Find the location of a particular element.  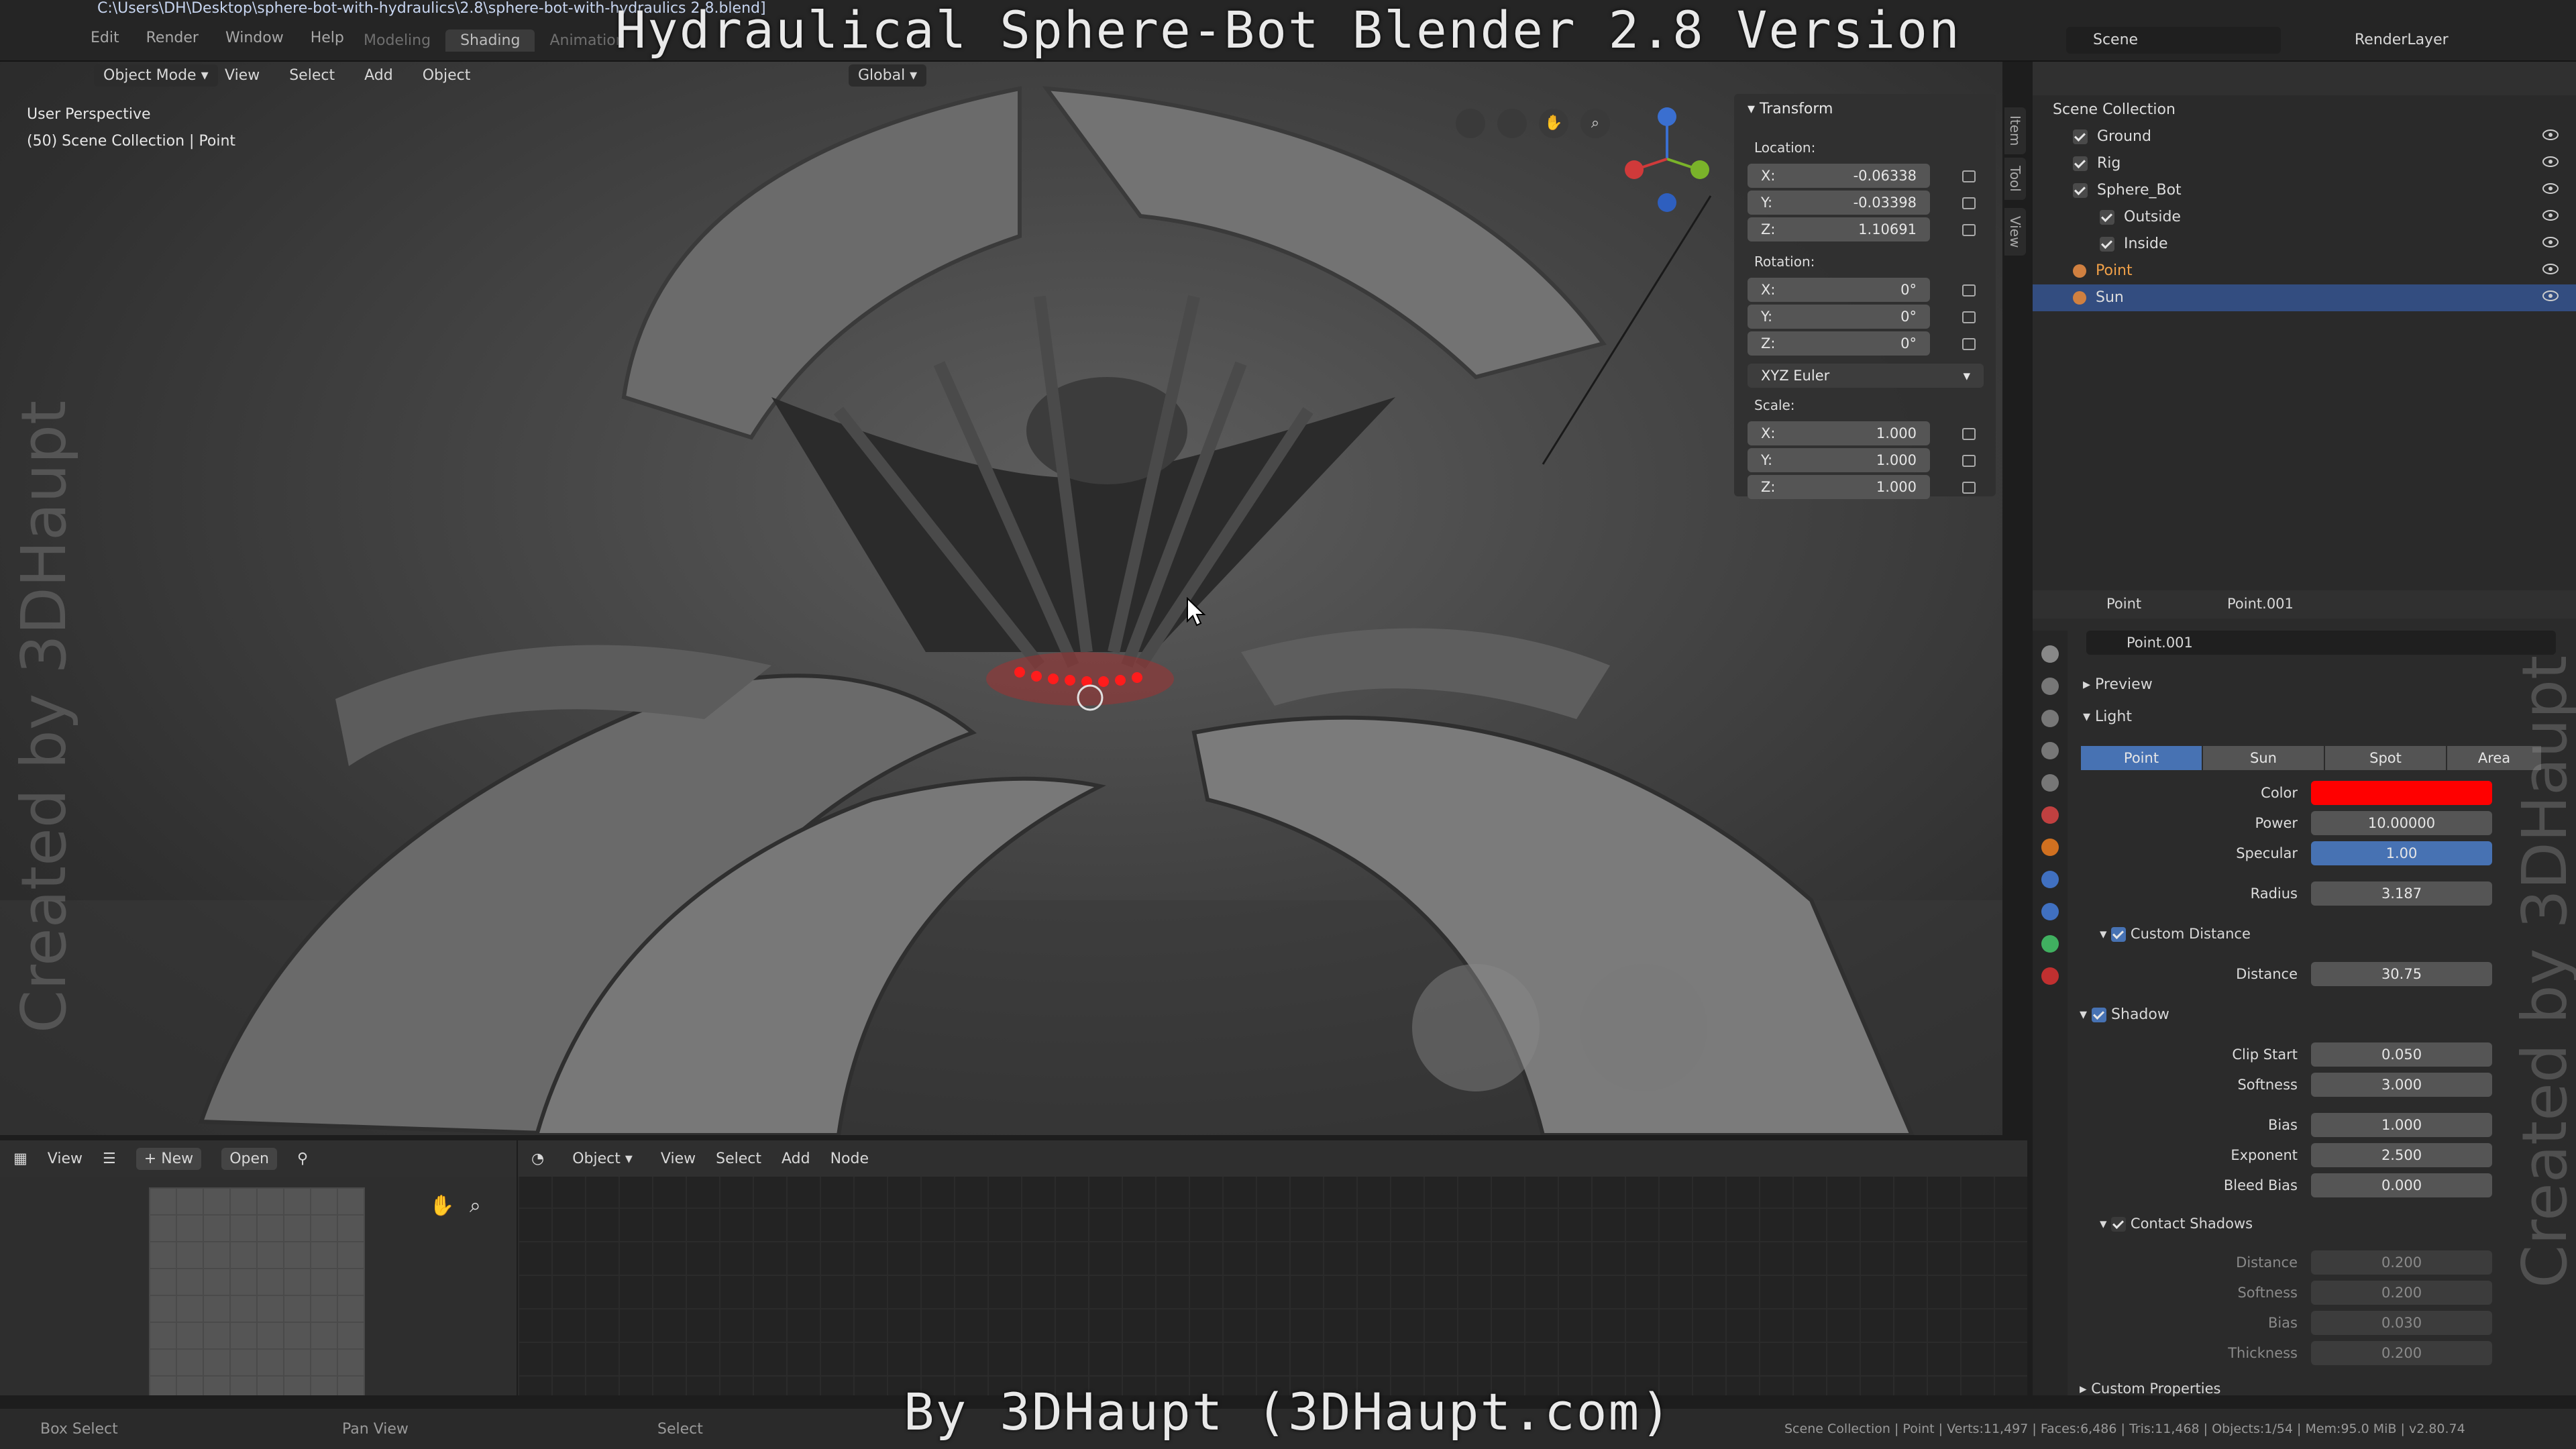

cs-softness-field: 0.200 is located at coordinates (2401, 1293).